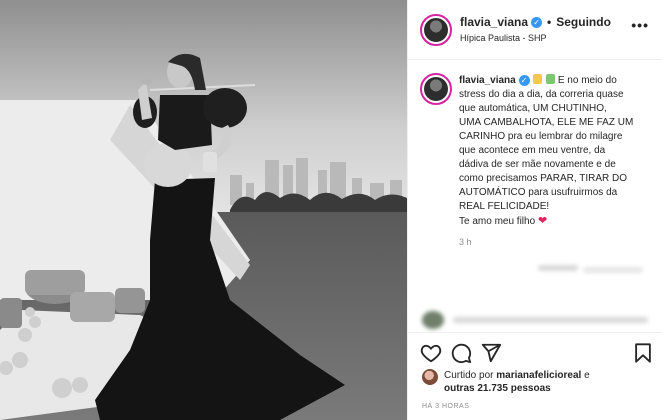 This screenshot has width=662, height=420. What do you see at coordinates (546, 122) in the screenshot?
I see `caption-line: UMA CAMBALHOTA, ELE ME FAZ UM` at bounding box center [546, 122].